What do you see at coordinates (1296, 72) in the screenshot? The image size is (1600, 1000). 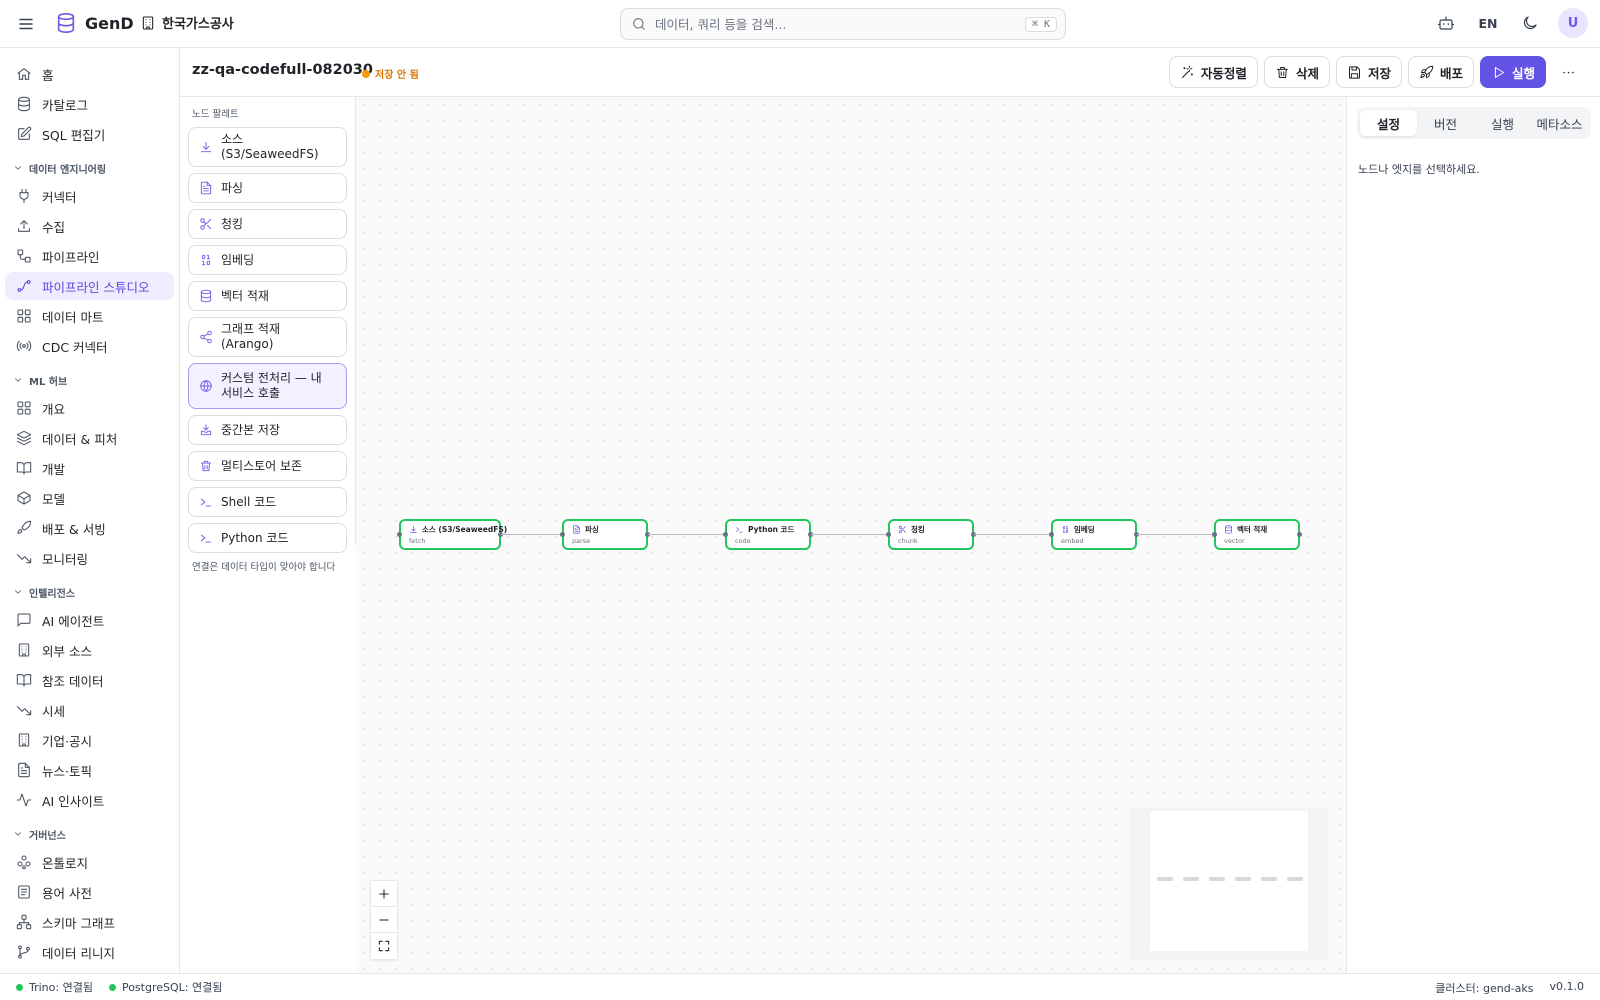 I see `delete-button: 삭제` at bounding box center [1296, 72].